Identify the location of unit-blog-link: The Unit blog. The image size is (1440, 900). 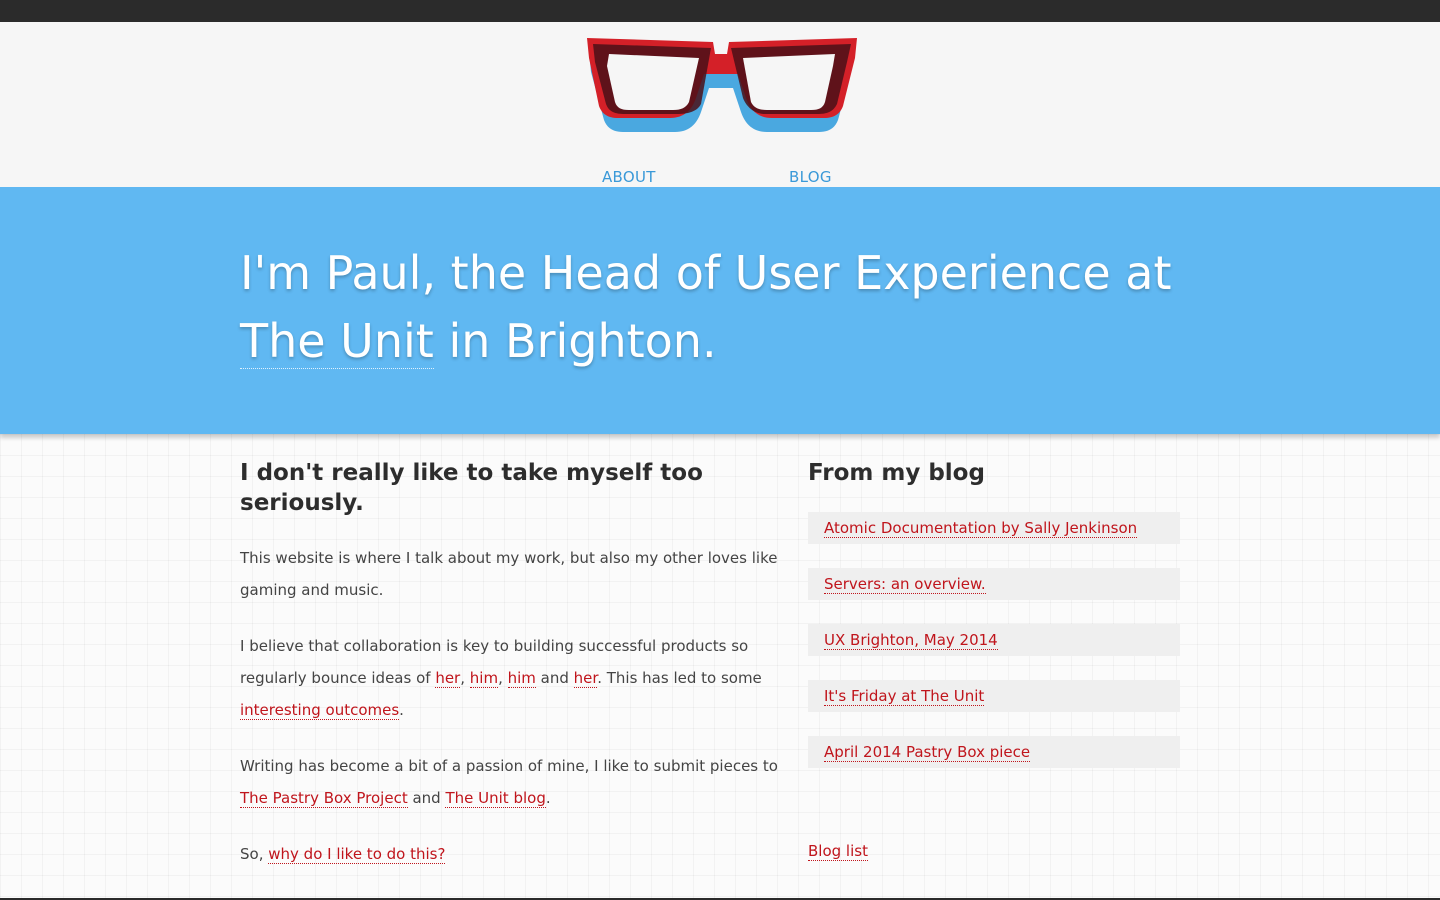
(495, 798).